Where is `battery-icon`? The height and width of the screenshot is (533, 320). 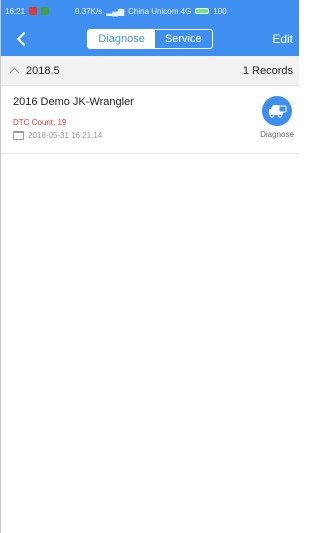 battery-icon is located at coordinates (202, 11).